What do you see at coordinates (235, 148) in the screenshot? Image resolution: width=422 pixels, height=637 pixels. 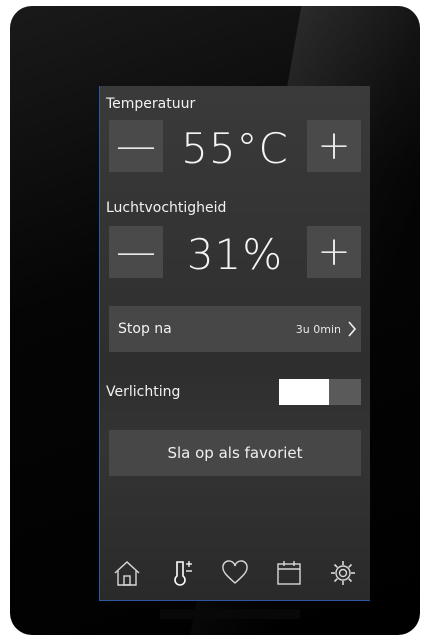 I see `temperature-value: 55°C` at bounding box center [235, 148].